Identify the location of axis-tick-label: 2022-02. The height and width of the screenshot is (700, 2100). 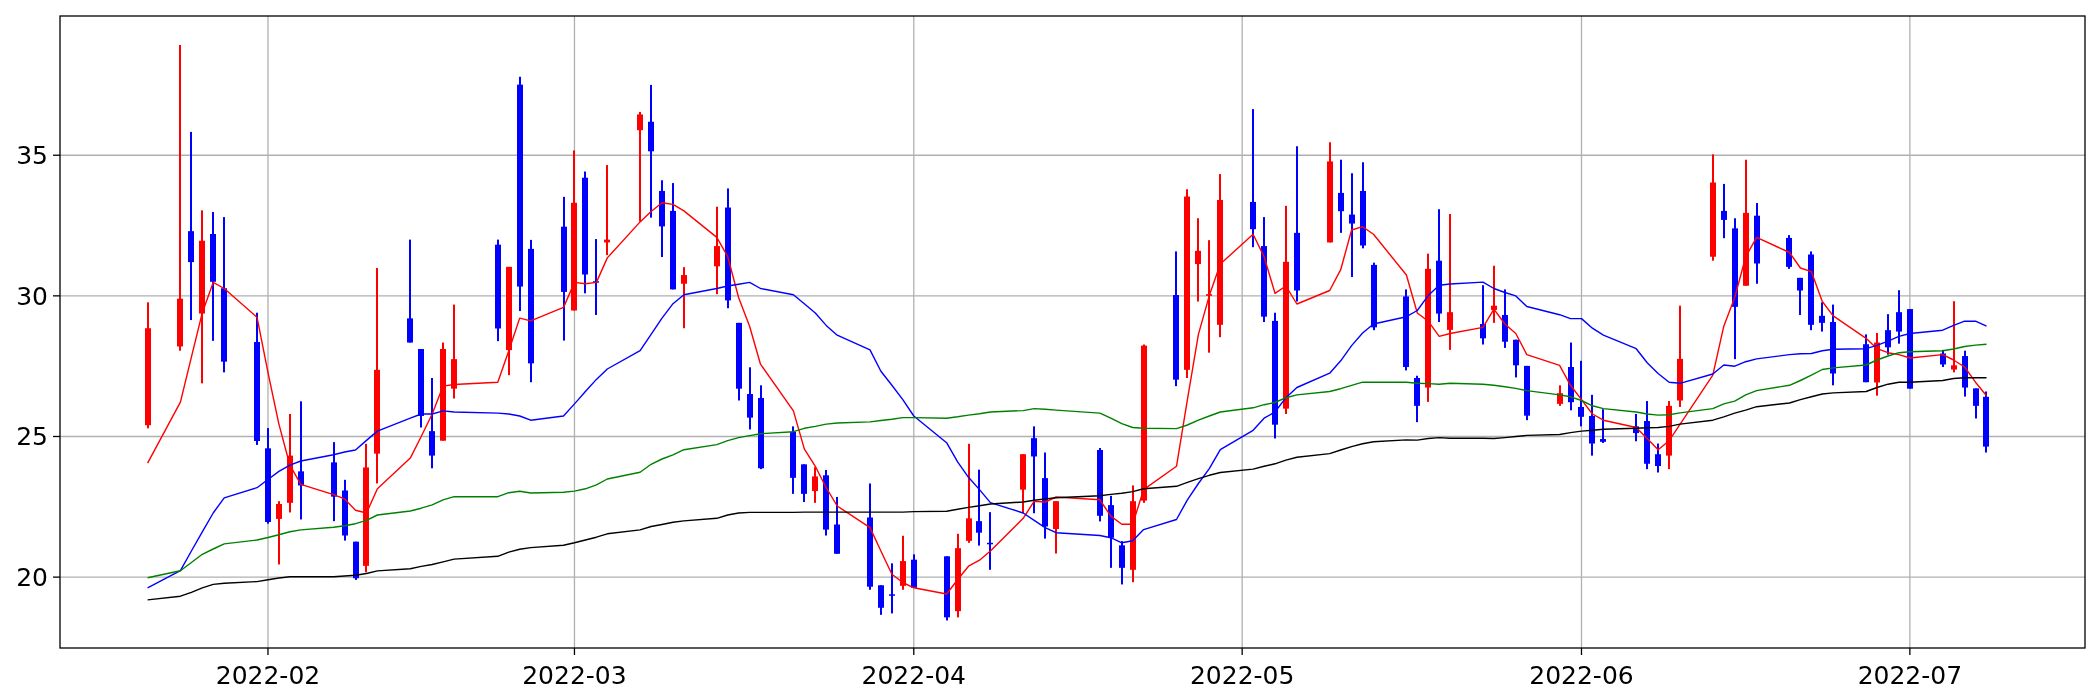
(268, 675).